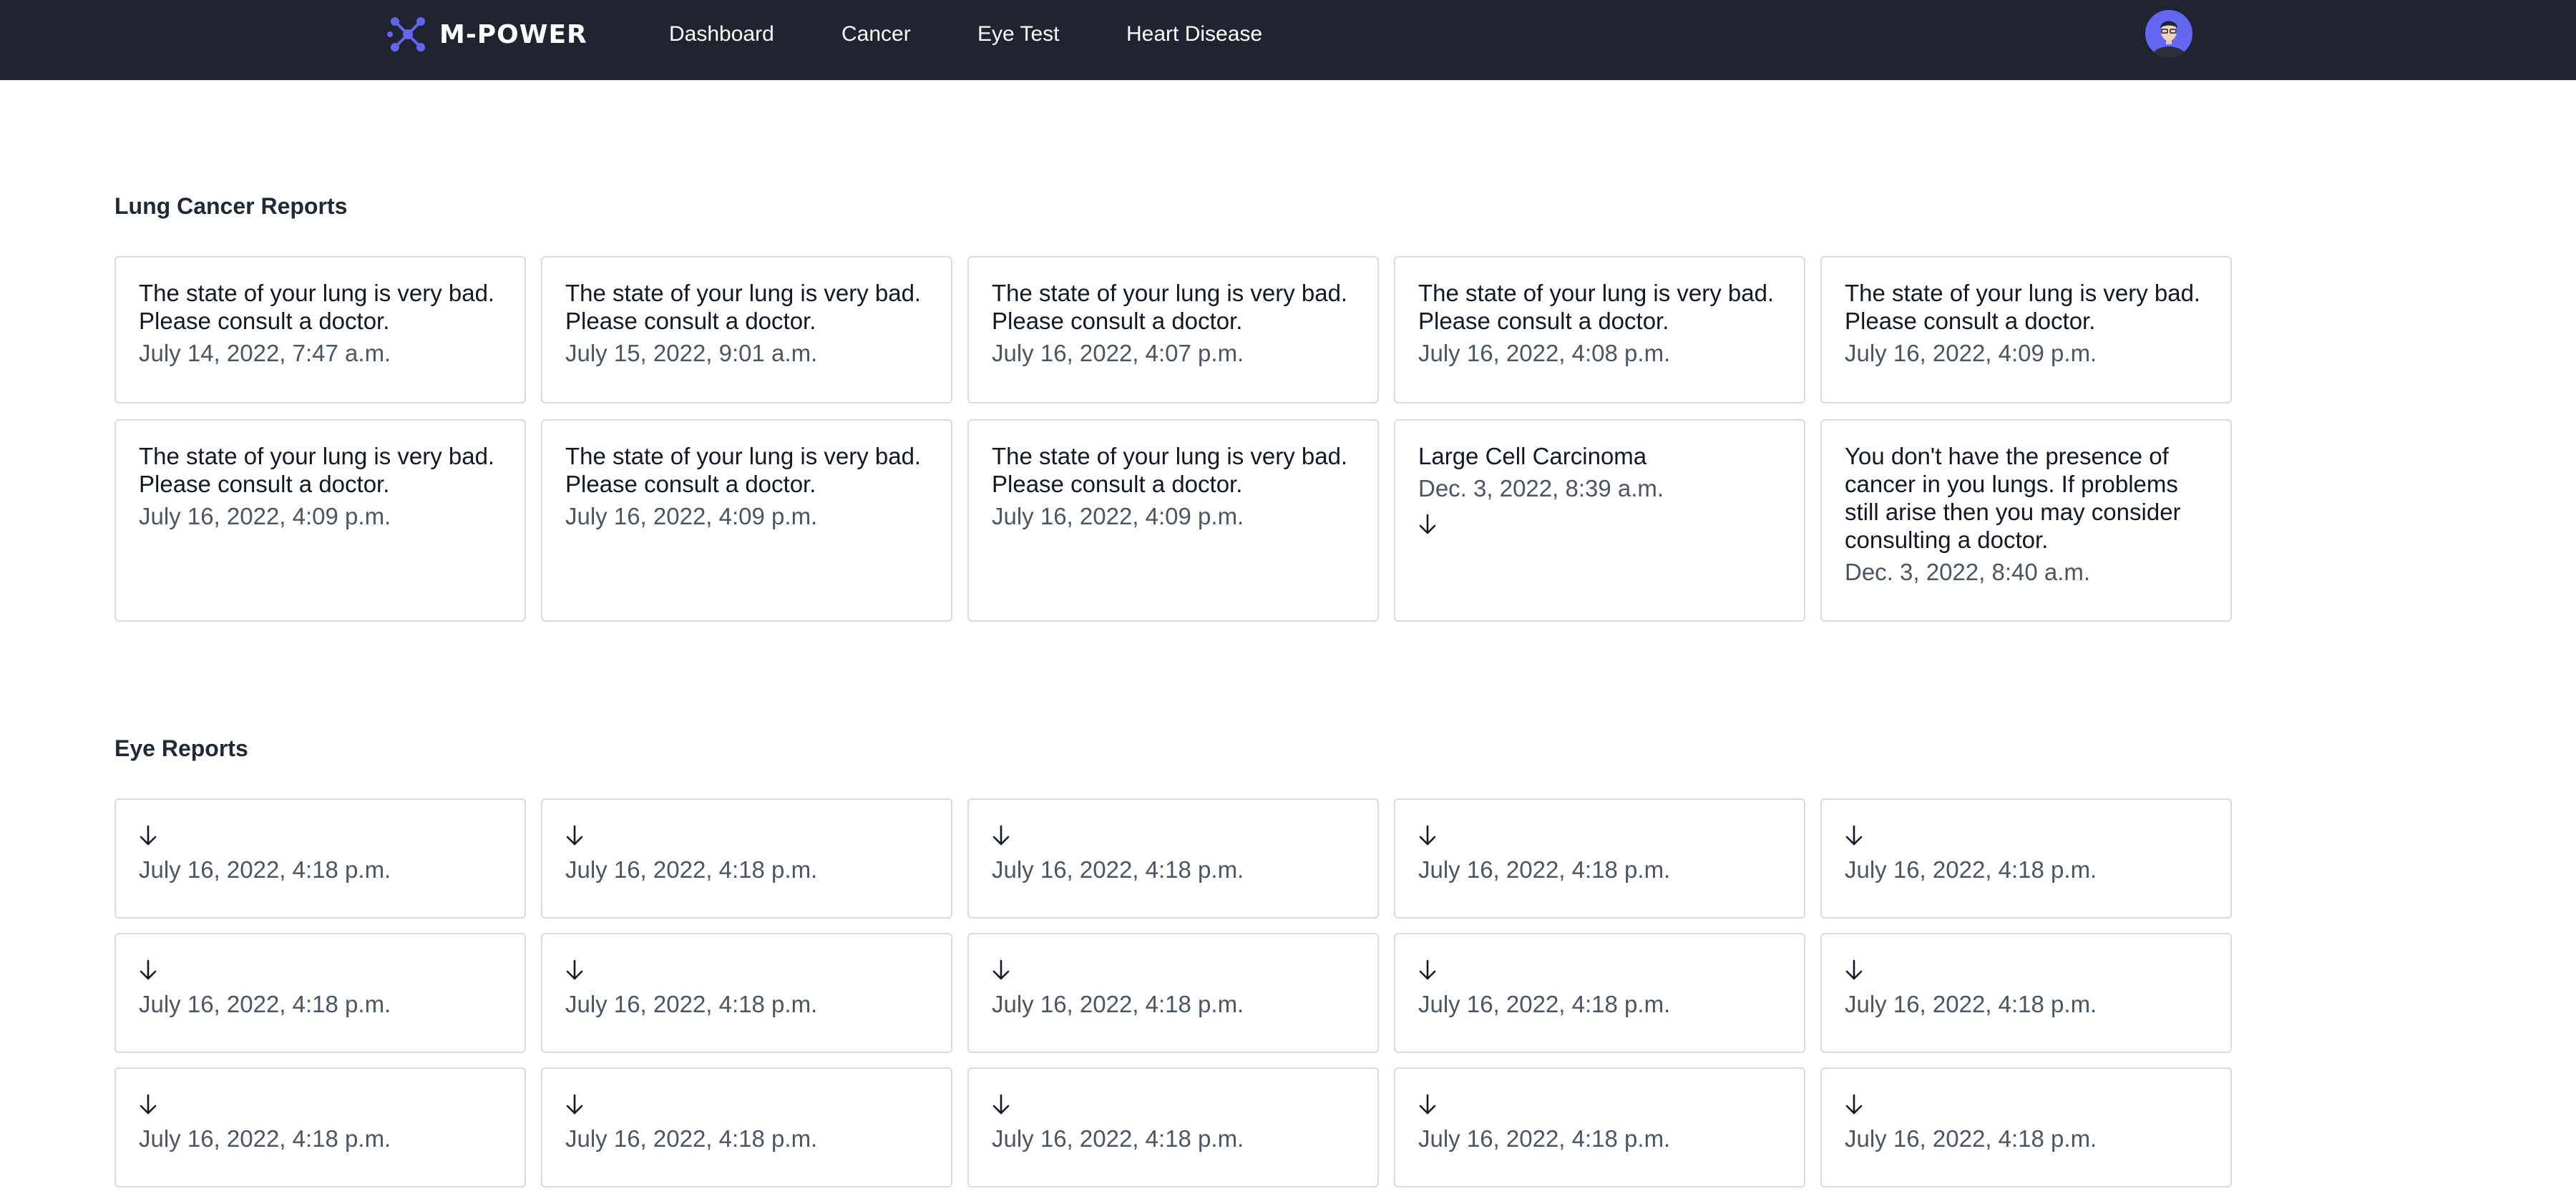 The height and width of the screenshot is (1199, 2576). I want to click on report-date: July 15, 2022, 9:01 a.m., so click(691, 353).